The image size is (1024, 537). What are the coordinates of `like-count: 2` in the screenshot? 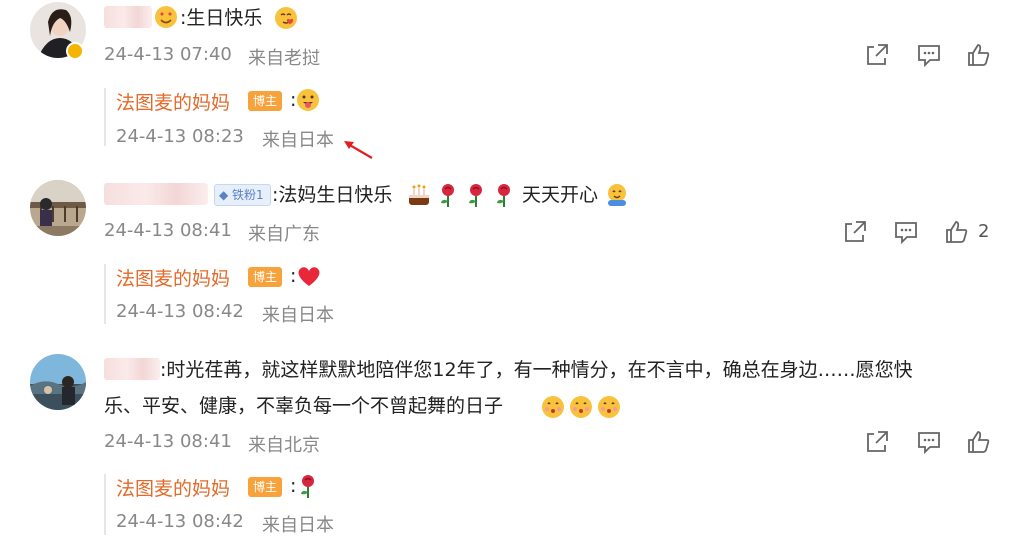 It's located at (984, 231).